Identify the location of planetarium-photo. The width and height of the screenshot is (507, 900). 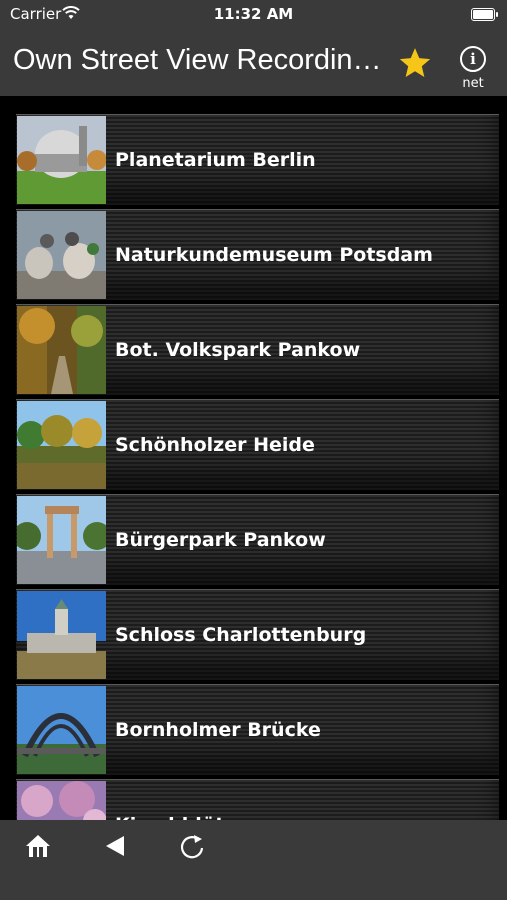
(61, 160).